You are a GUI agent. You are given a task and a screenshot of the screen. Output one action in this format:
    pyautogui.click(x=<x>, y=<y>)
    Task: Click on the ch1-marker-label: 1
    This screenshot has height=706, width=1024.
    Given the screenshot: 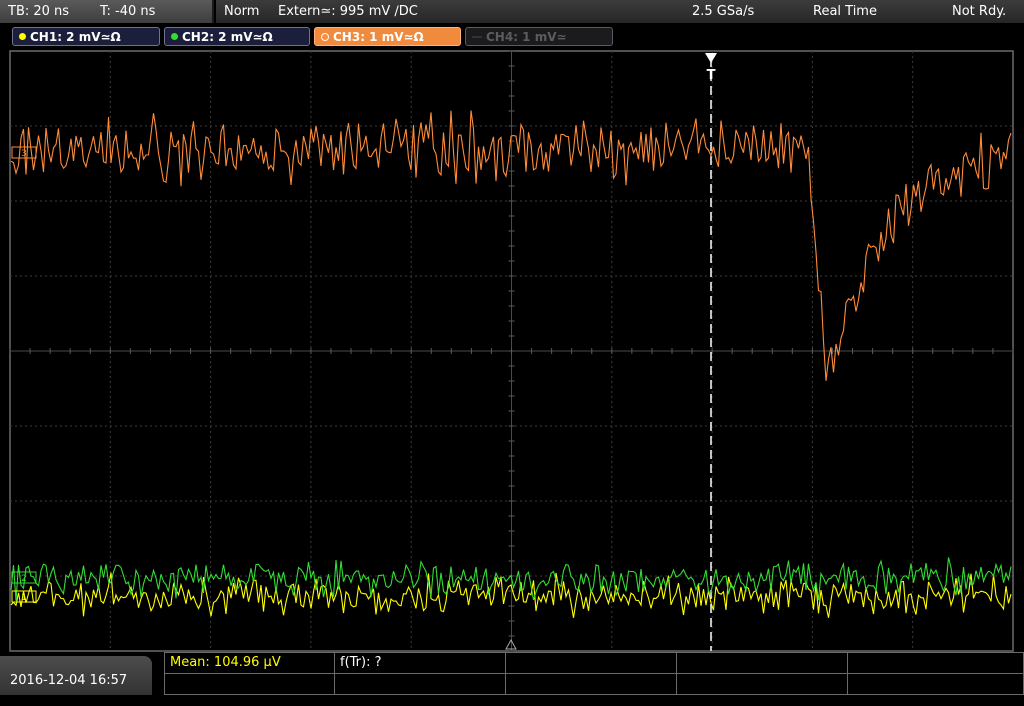 What is the action you would take?
    pyautogui.click(x=24, y=598)
    